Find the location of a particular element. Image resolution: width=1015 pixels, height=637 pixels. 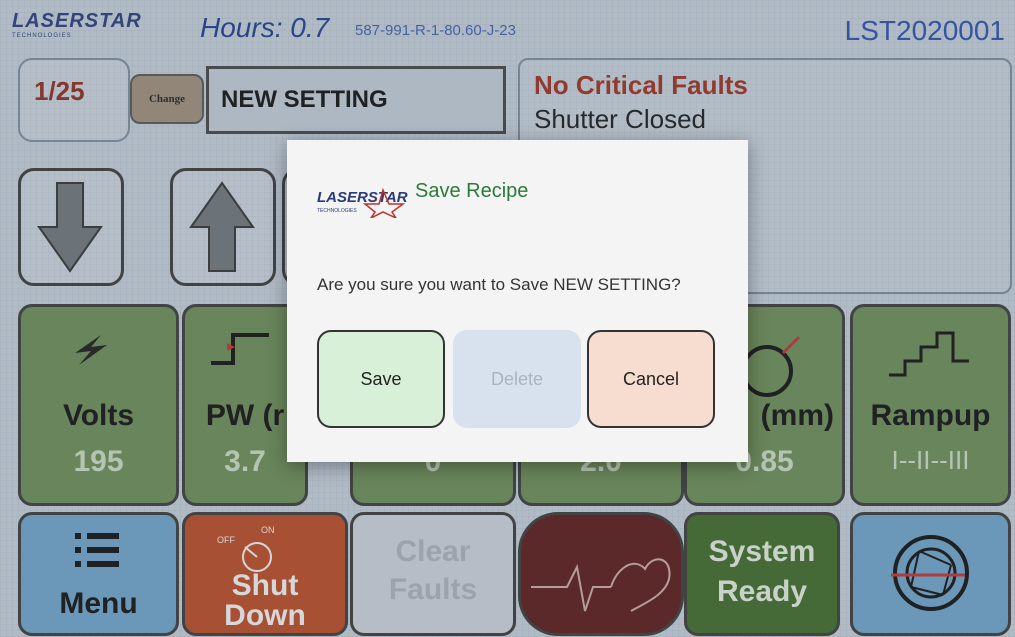

cancel-button: Cancel is located at coordinates (651, 379).